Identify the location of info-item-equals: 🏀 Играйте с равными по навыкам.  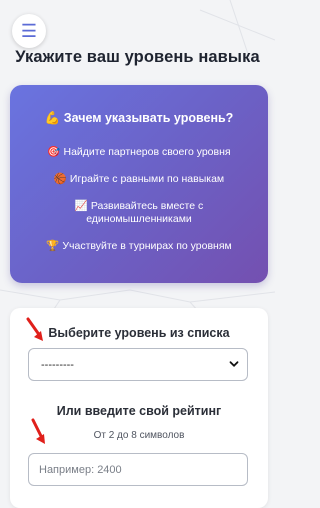
(139, 179).